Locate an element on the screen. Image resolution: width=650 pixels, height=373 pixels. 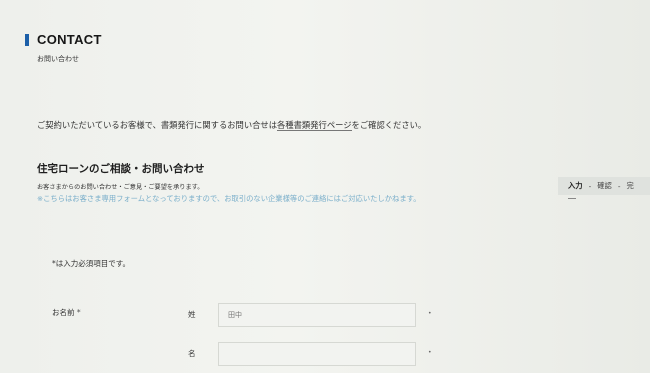
intro-suffix: をご確認ください。 is located at coordinates (389, 125).